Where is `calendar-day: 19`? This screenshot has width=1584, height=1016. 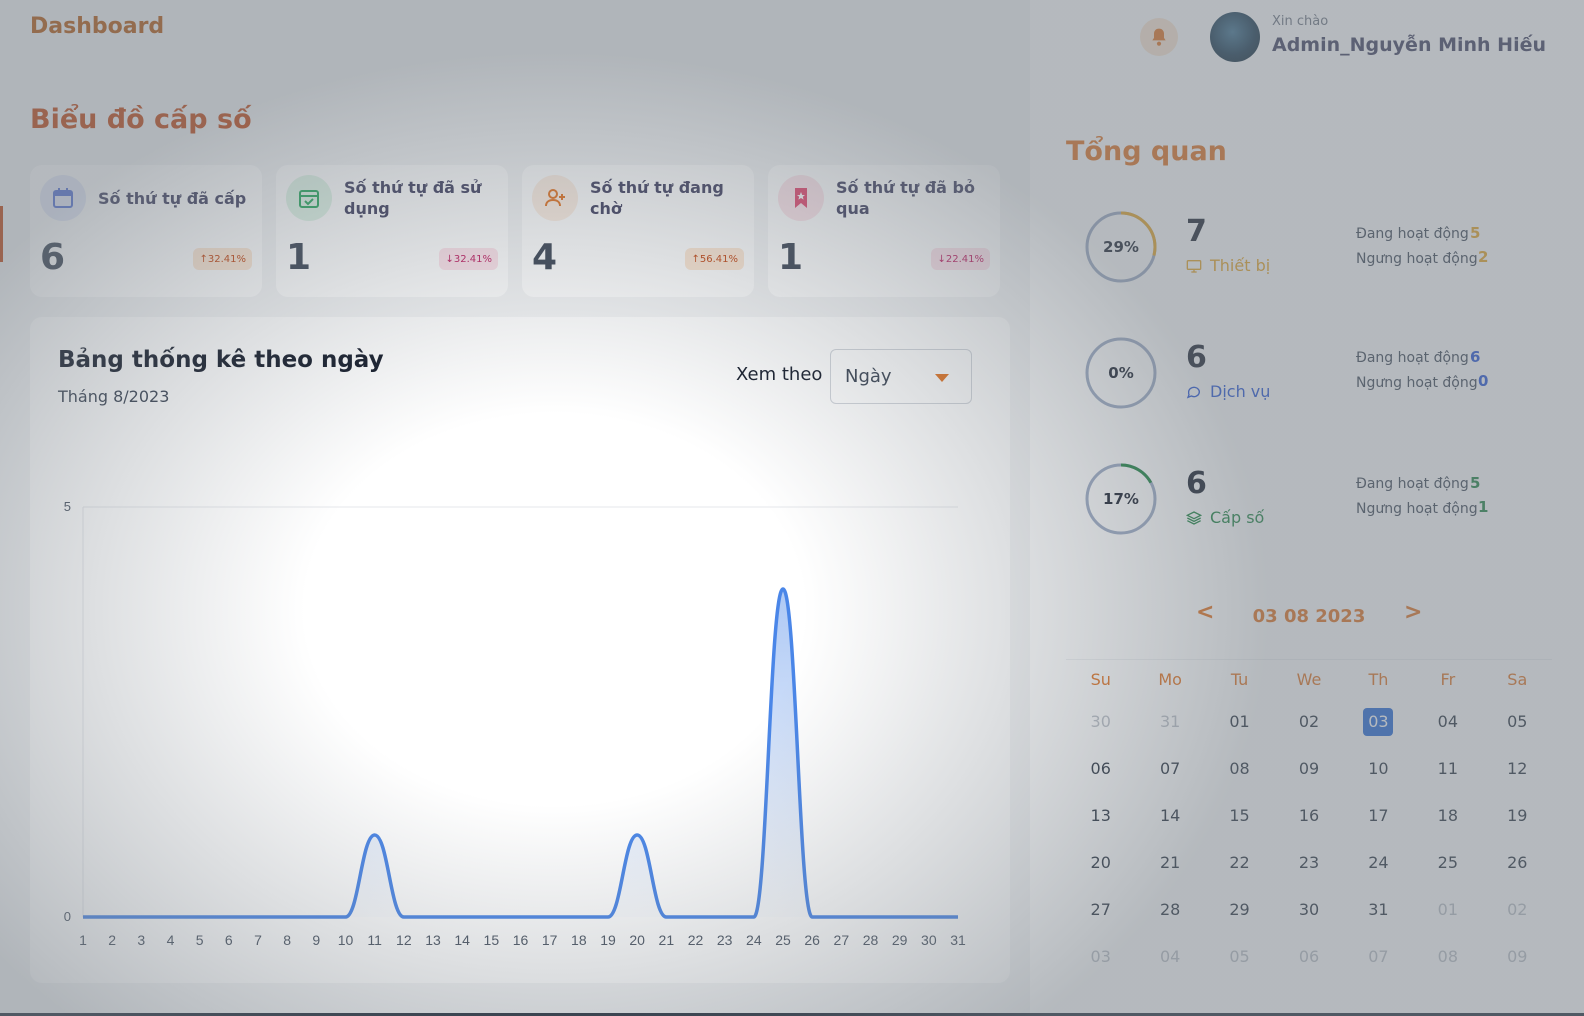
calendar-day: 19 is located at coordinates (1517, 815).